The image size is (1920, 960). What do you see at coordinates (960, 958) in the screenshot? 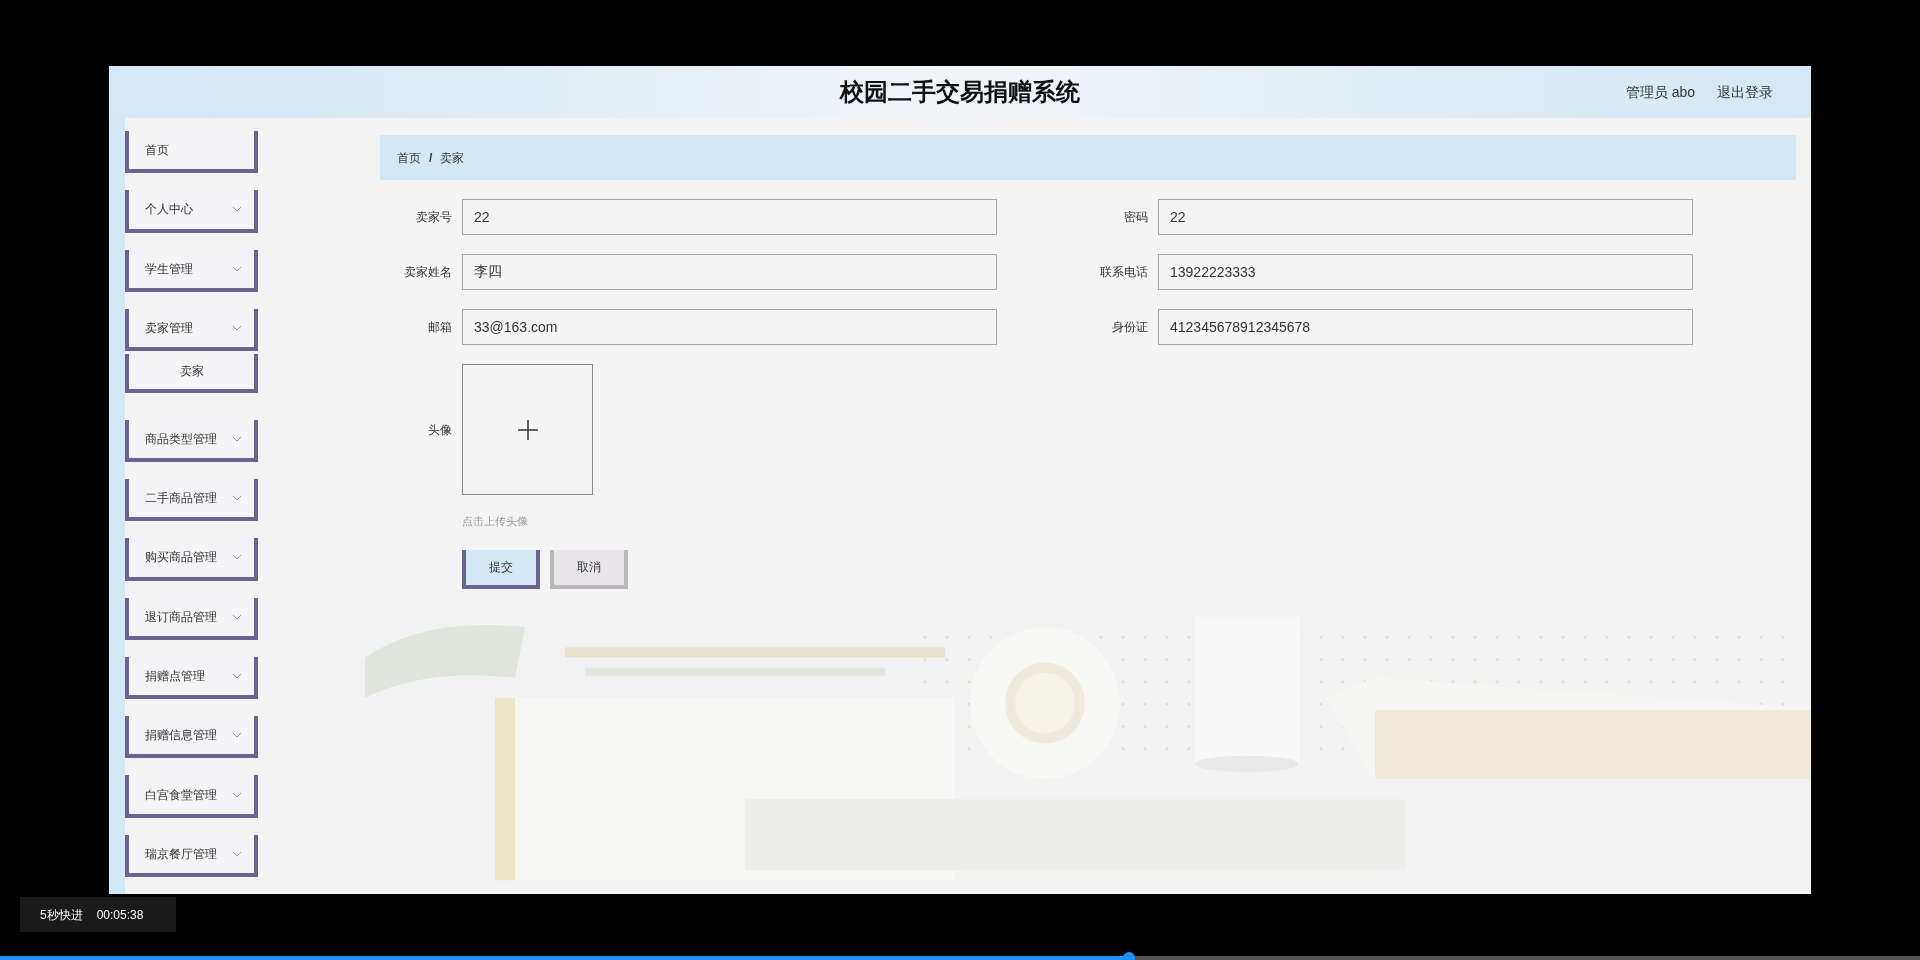
I see `progress-track` at bounding box center [960, 958].